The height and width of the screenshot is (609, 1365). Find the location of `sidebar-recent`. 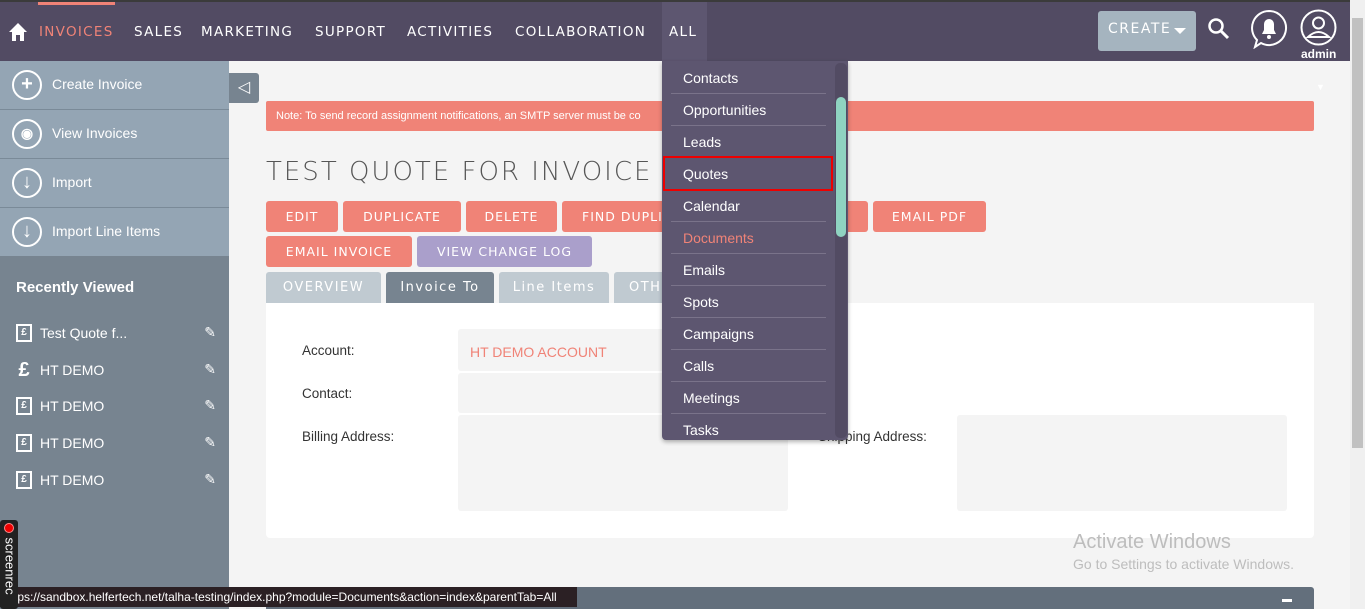

sidebar-recent is located at coordinates (114, 432).